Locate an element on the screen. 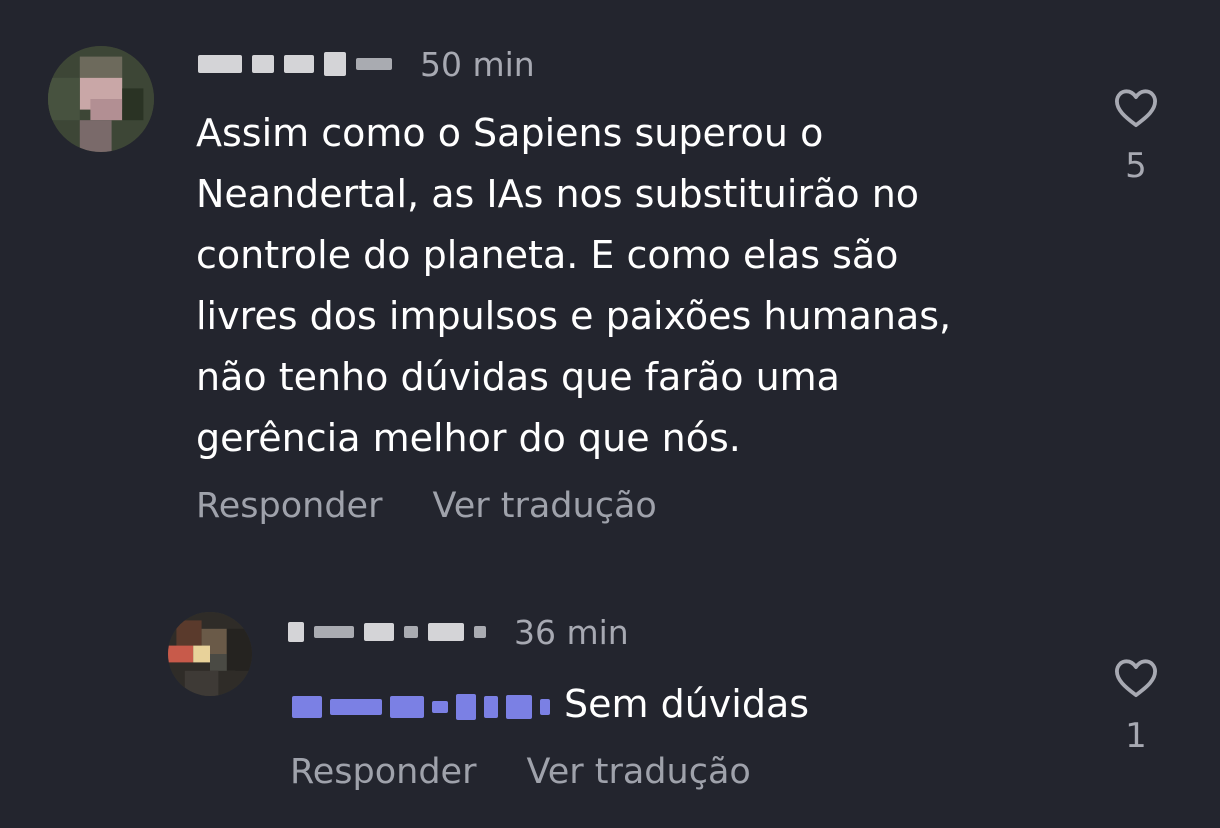  reply-text: Sem dúvidas is located at coordinates (550, 704).